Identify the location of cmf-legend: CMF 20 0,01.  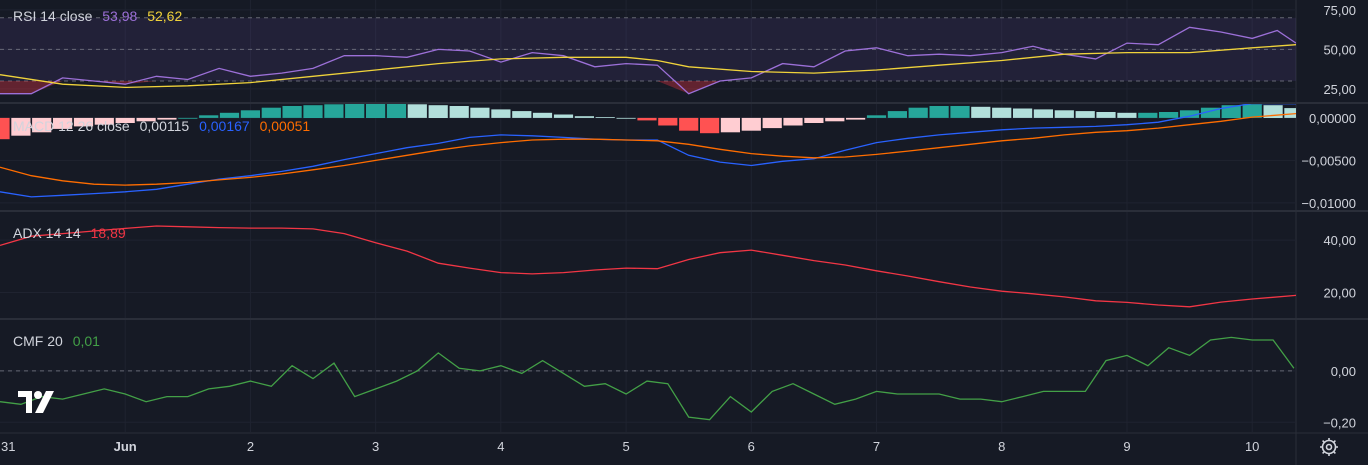
(59, 341).